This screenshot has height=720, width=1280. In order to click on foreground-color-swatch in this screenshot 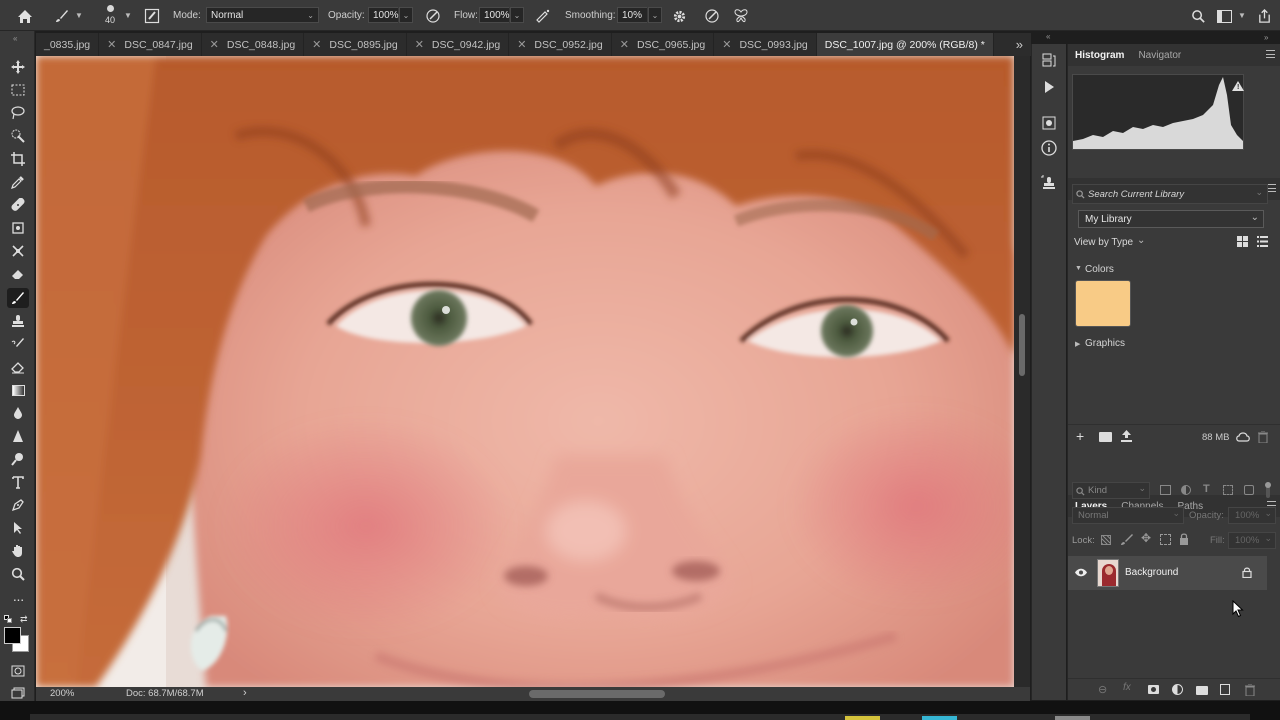, I will do `click(12, 635)`.